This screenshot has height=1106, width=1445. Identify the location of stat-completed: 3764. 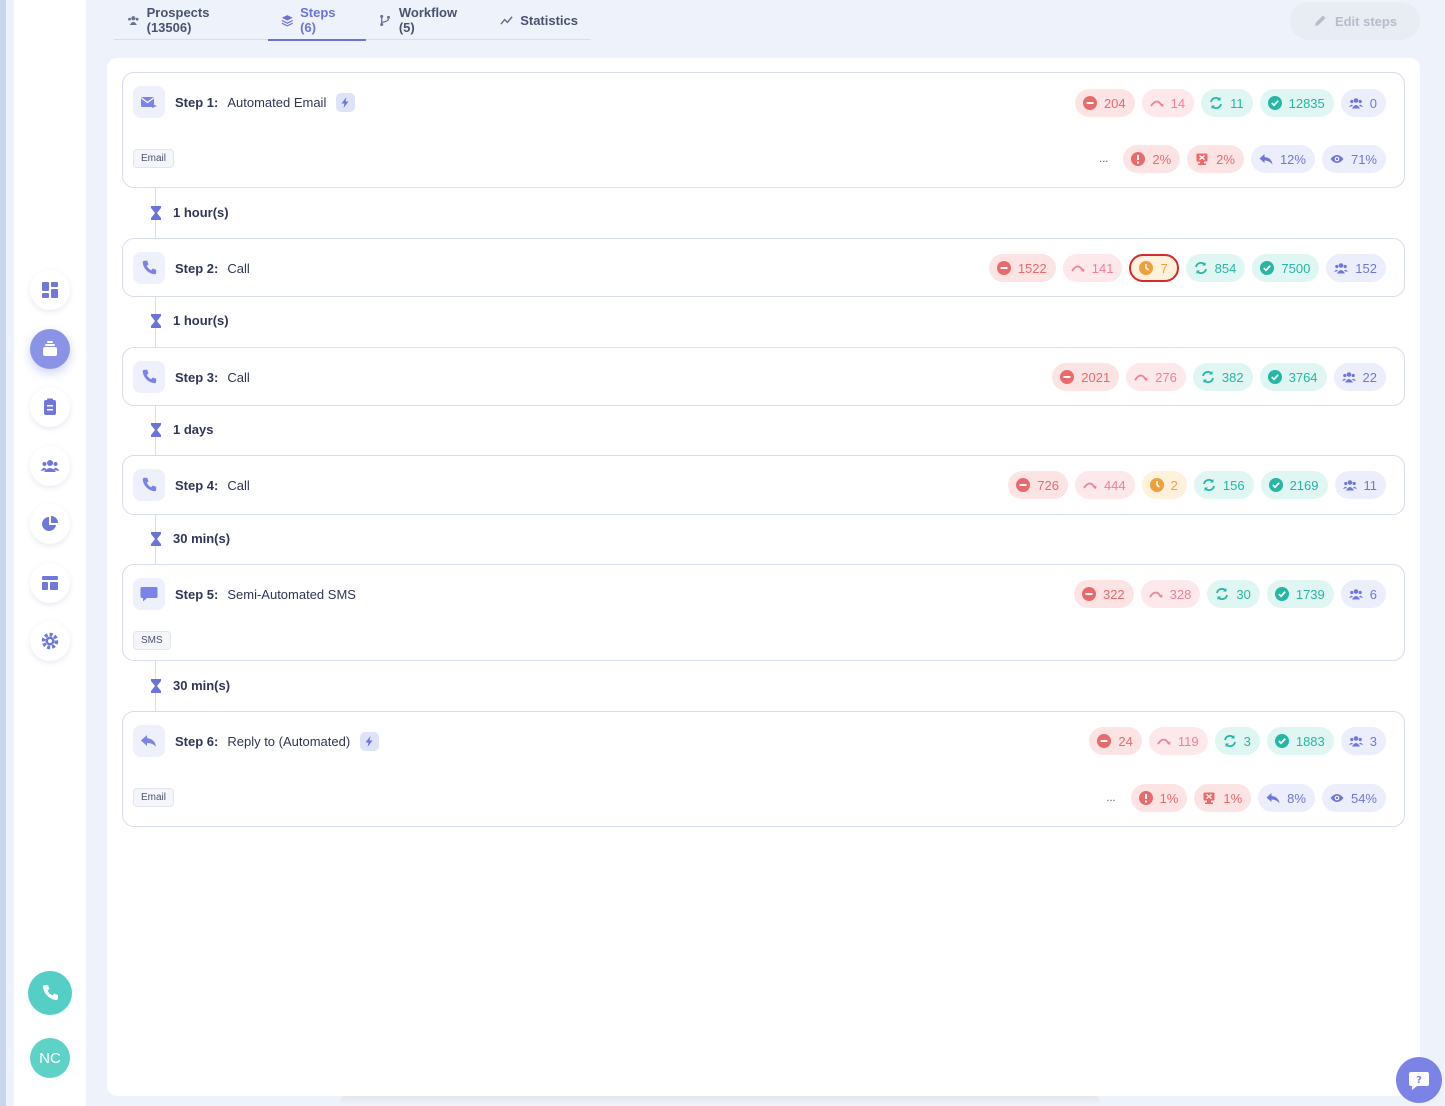
(1293, 377).